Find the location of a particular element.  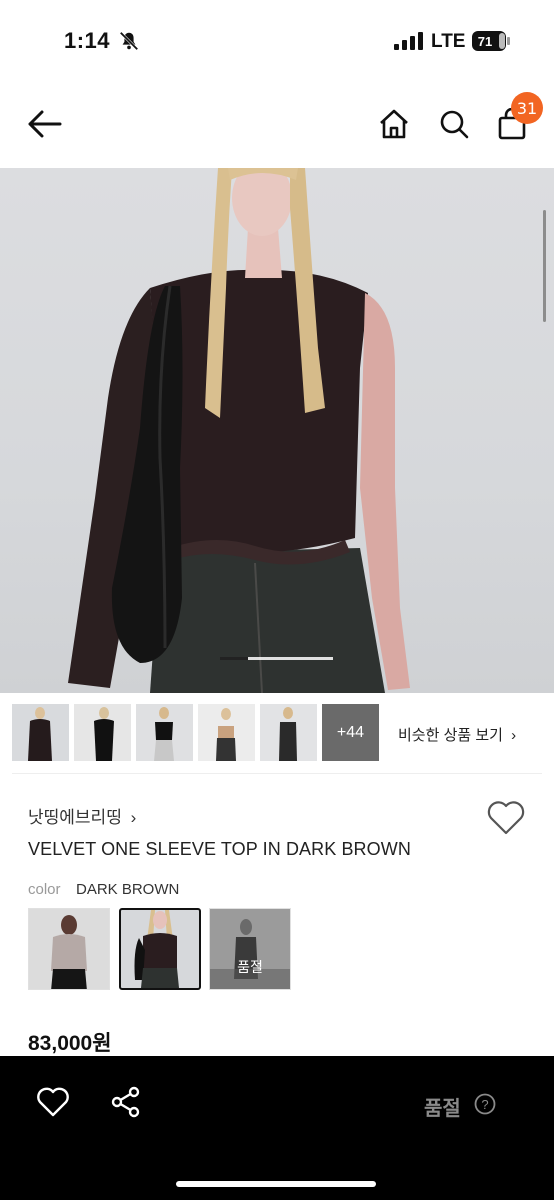

battery-icon: 71 is located at coordinates (491, 41).